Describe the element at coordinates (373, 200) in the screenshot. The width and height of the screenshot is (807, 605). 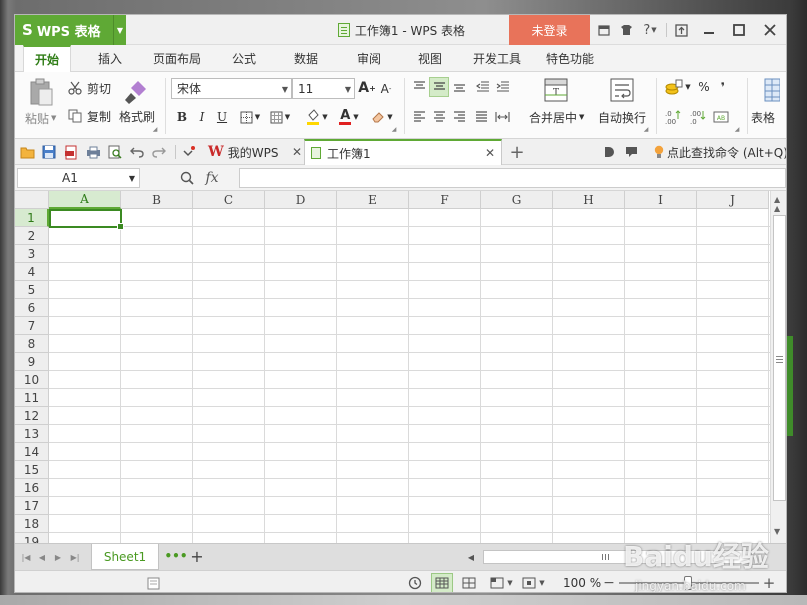
I see `column-header-e: E` at that location.